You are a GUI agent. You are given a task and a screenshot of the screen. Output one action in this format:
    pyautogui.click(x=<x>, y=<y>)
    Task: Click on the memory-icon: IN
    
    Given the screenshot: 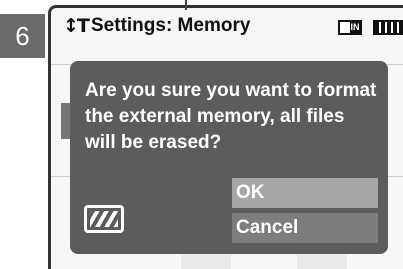 What is the action you would take?
    pyautogui.click(x=350, y=27)
    